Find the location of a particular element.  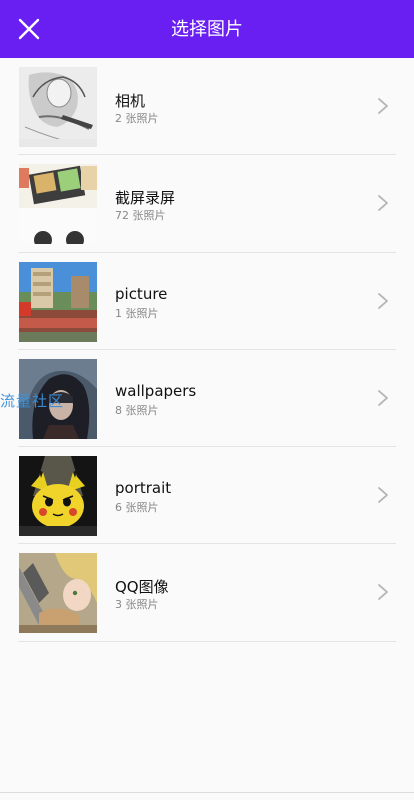

album-count: 1 张照片 is located at coordinates (137, 313).